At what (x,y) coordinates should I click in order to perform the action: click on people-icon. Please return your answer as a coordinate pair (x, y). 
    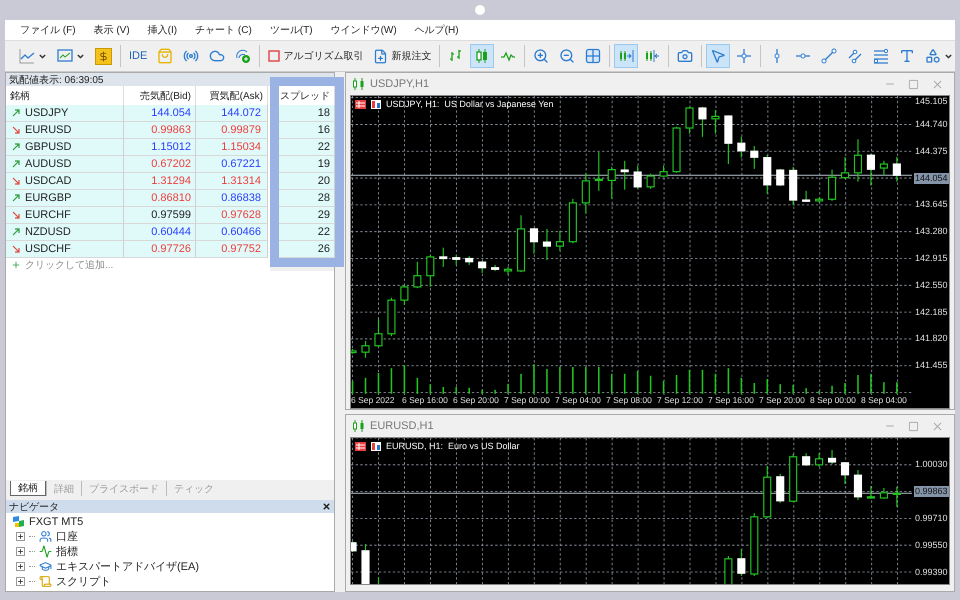
    Looking at the image, I should click on (45, 536).